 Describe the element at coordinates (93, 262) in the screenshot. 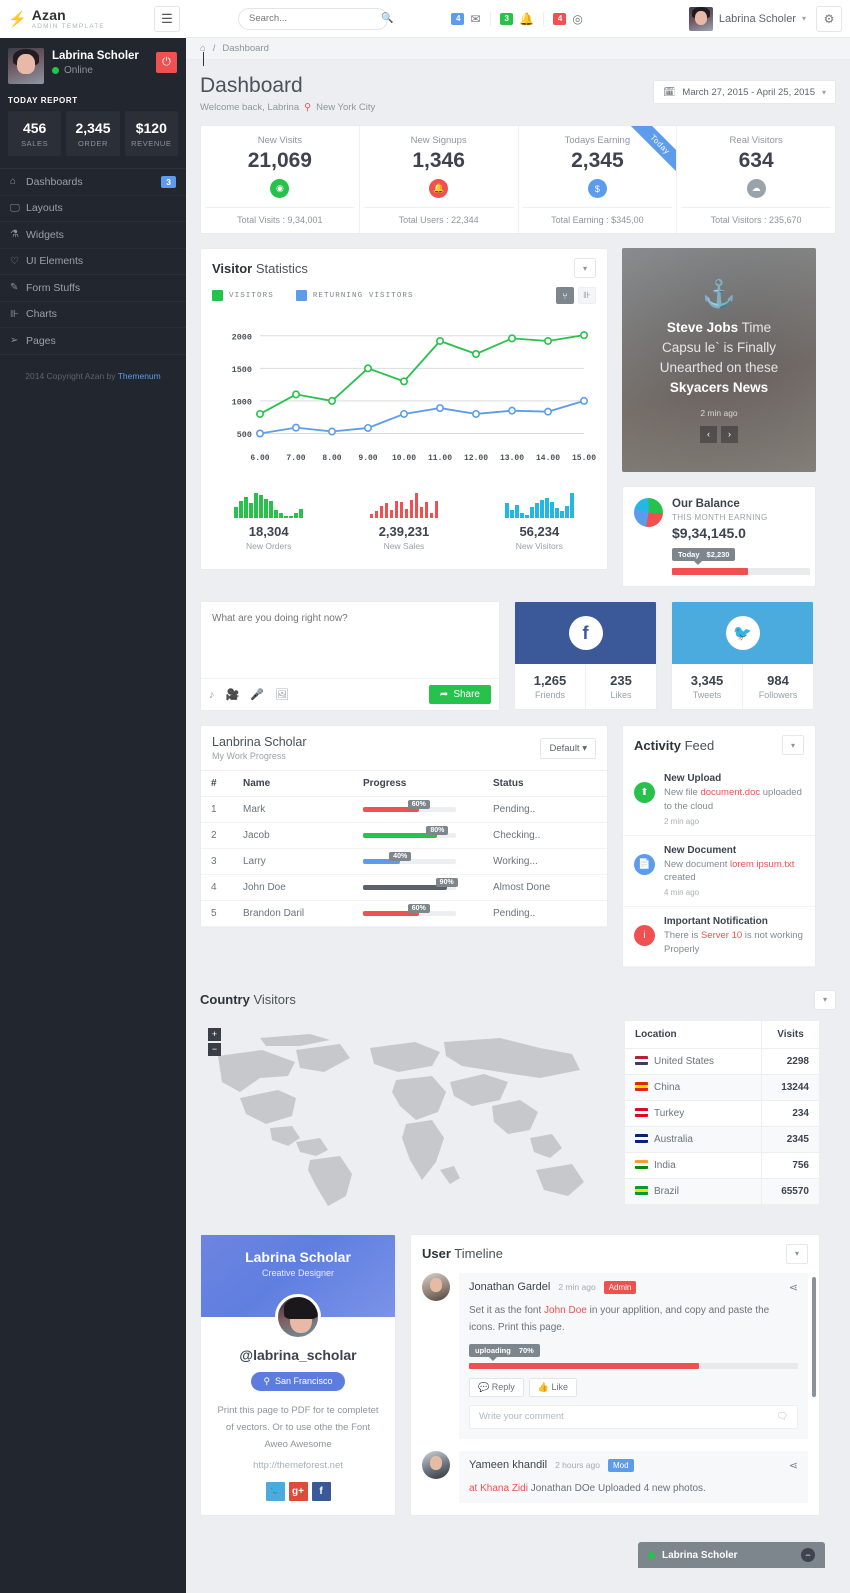

I see `sidebar-item-ui-elements: ♡ UI Elements` at that location.